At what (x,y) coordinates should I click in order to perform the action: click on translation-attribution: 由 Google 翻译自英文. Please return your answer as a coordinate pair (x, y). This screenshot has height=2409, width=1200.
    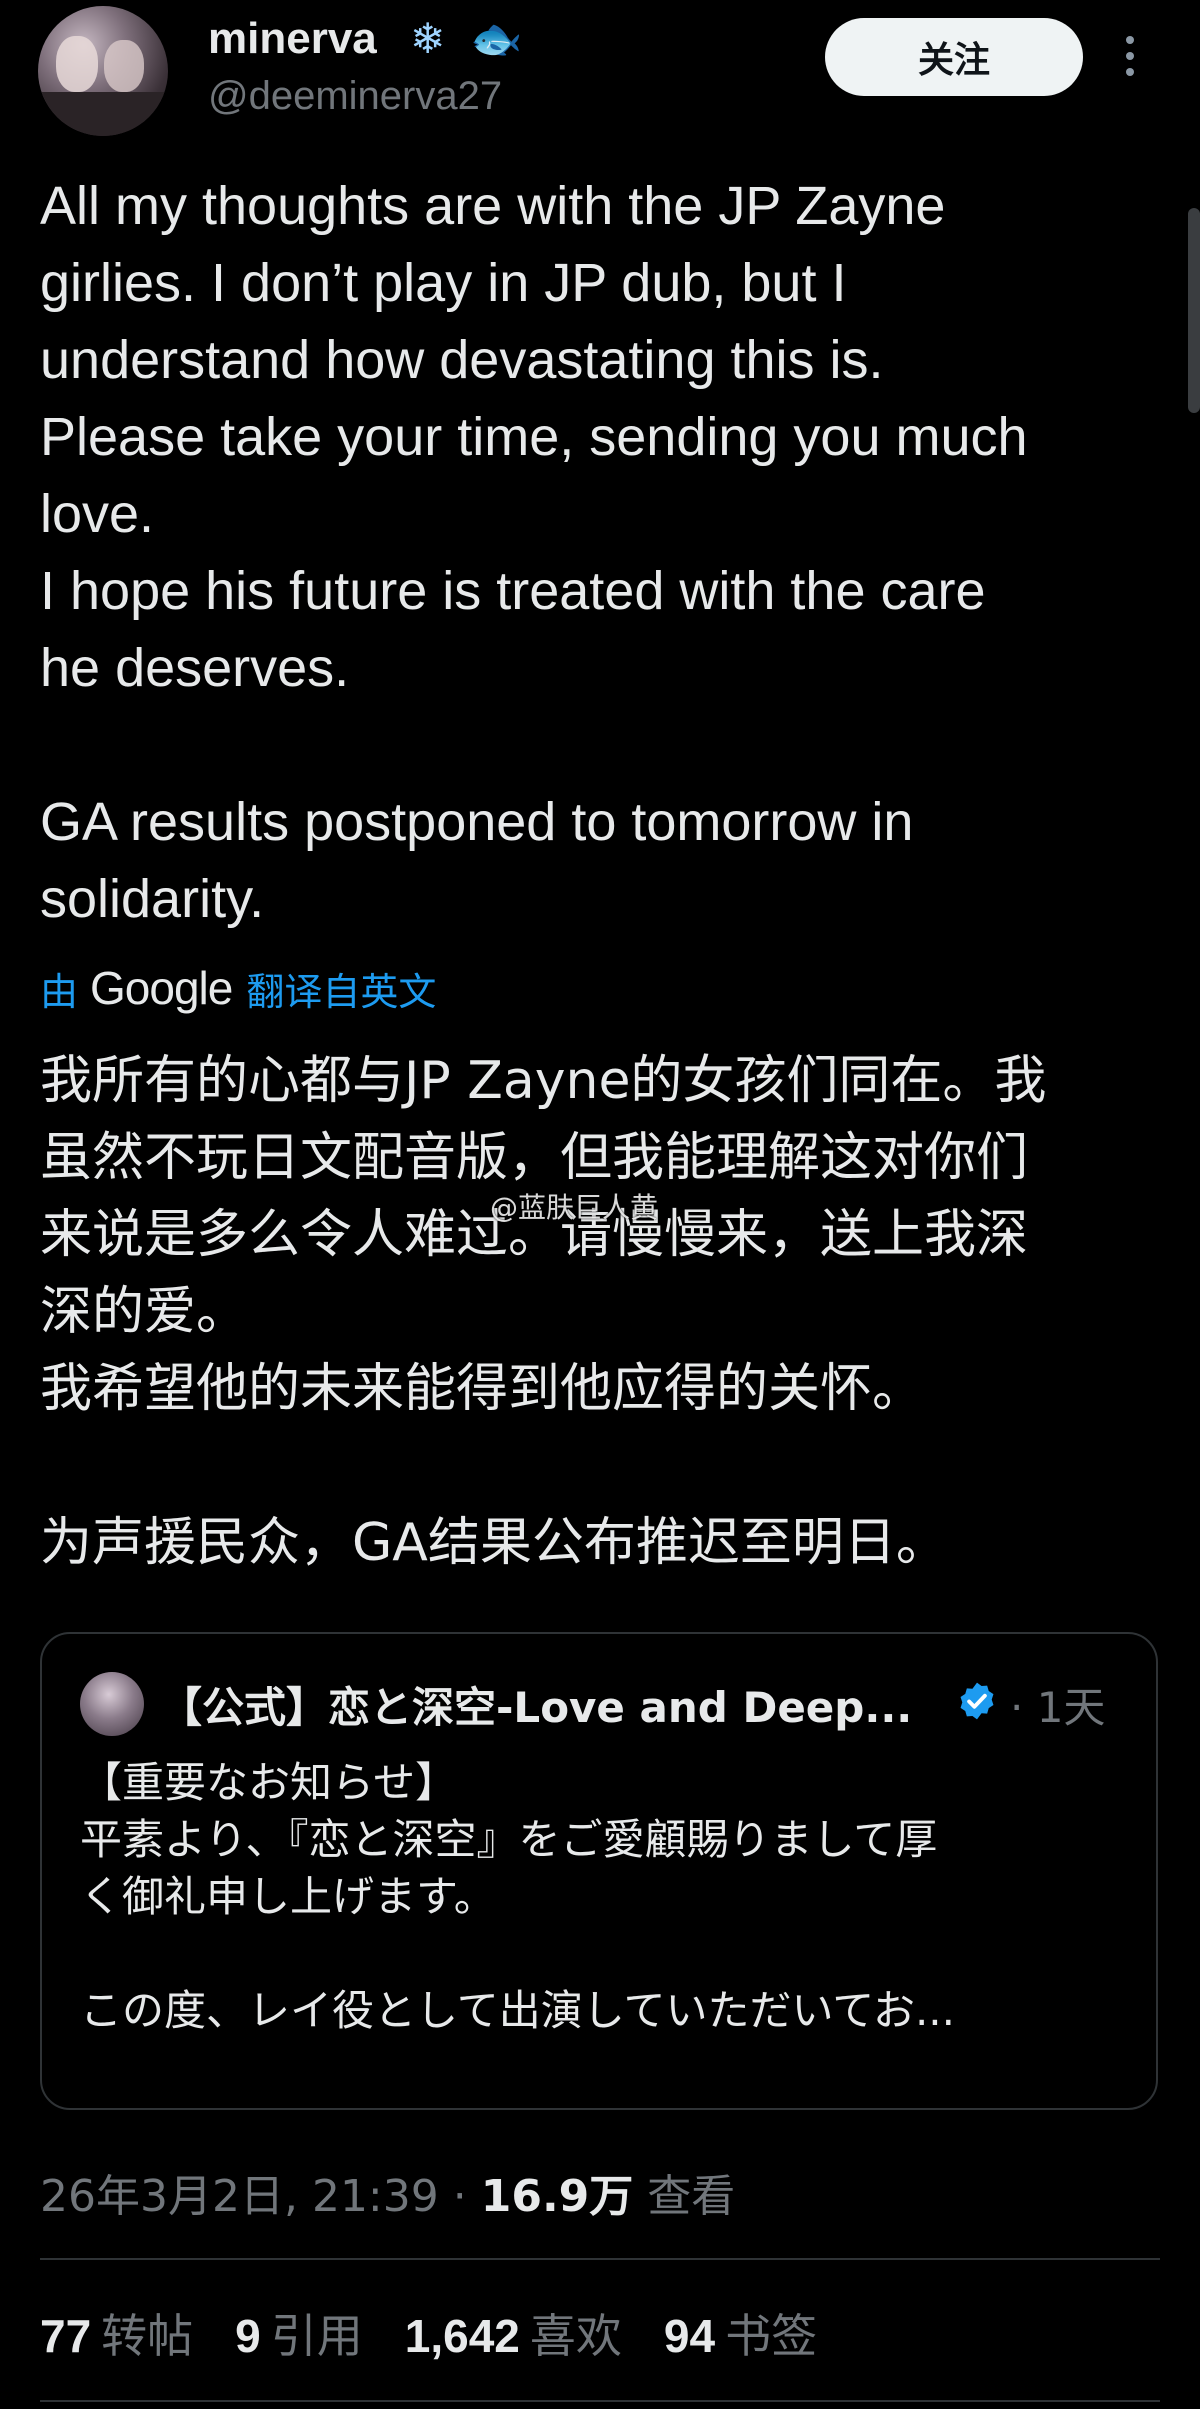
    Looking at the image, I should click on (238, 988).